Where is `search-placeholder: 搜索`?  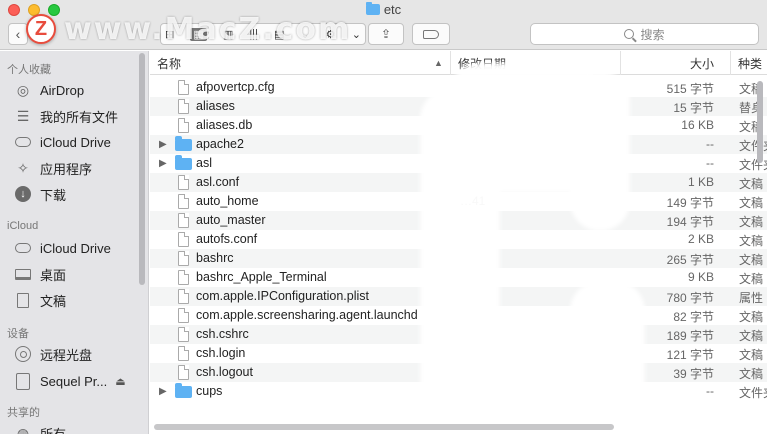 search-placeholder: 搜索 is located at coordinates (652, 34).